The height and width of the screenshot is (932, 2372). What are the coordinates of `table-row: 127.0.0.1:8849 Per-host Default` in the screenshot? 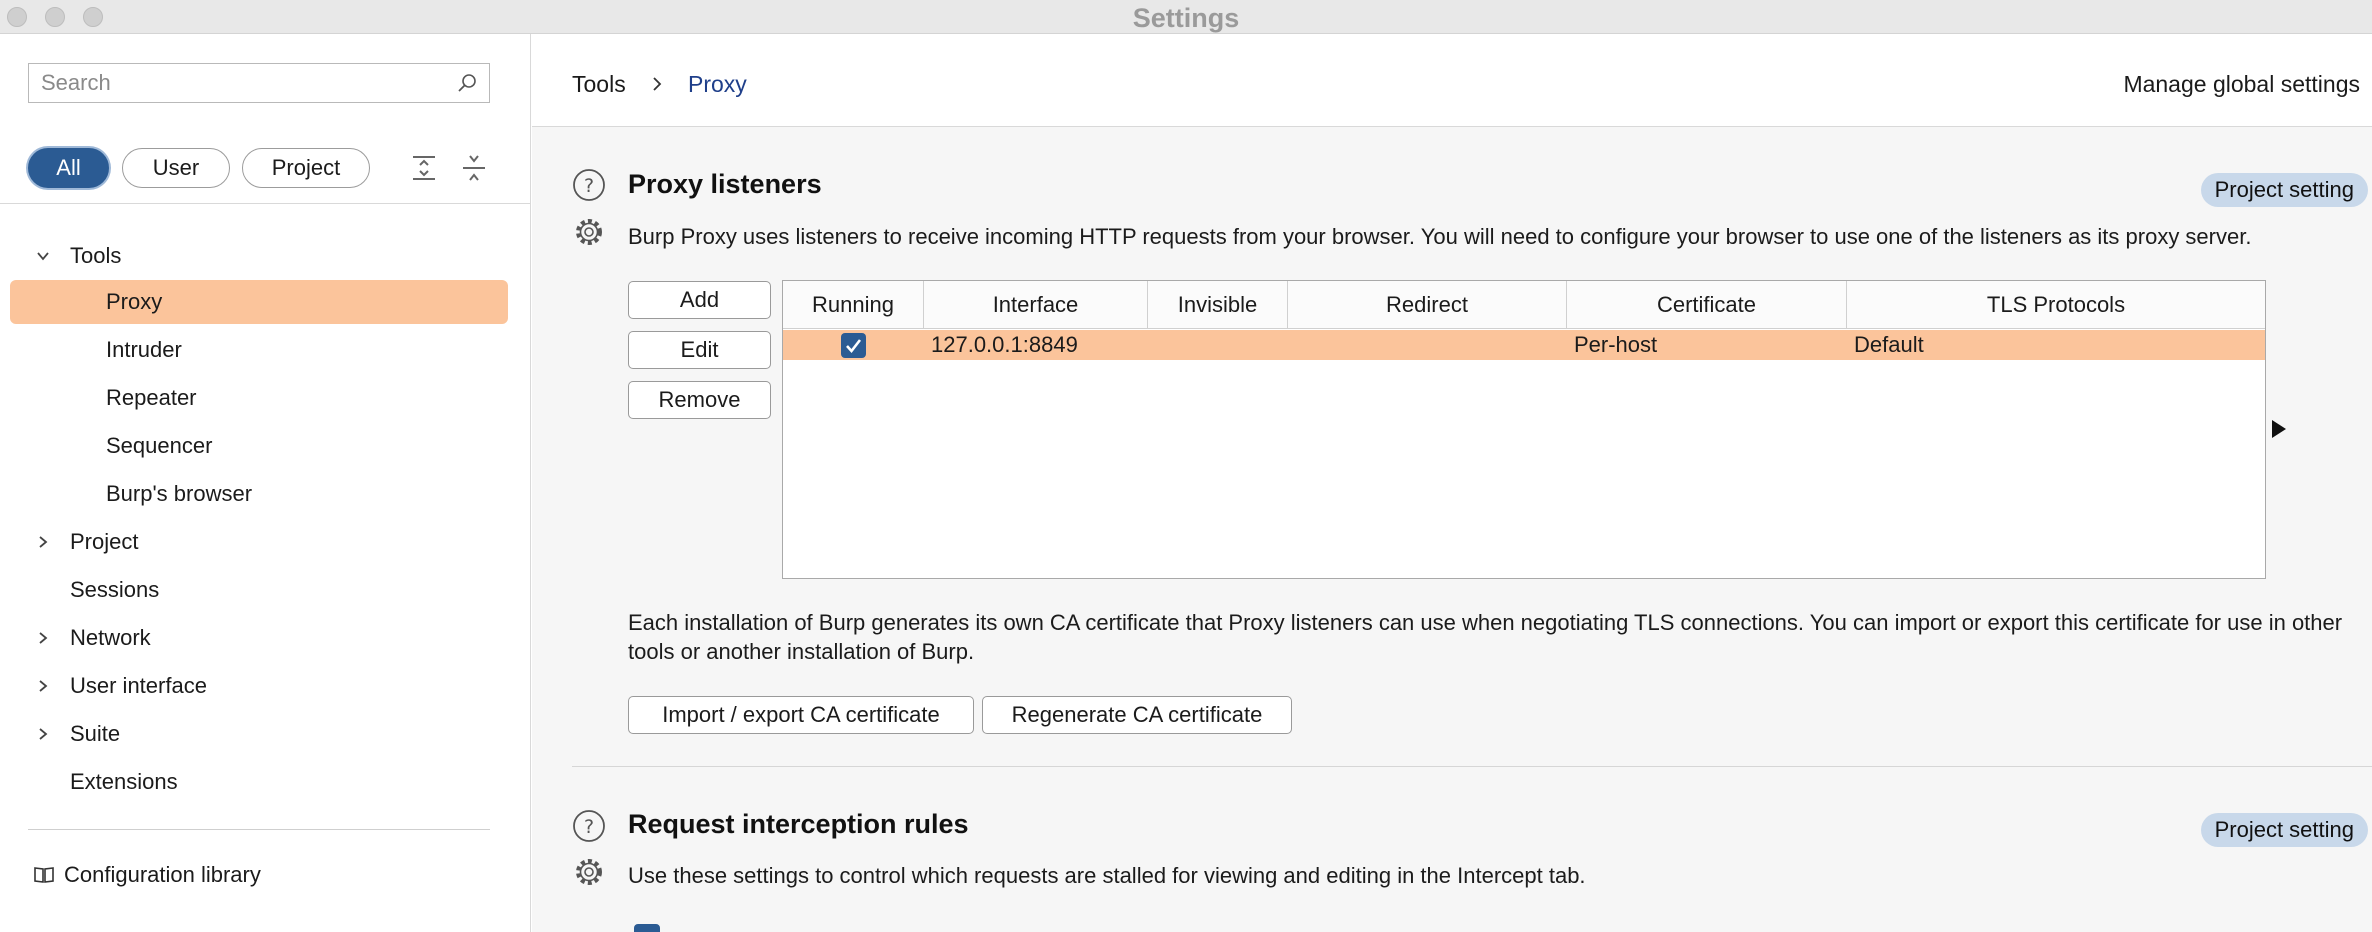 It's located at (1524, 345).